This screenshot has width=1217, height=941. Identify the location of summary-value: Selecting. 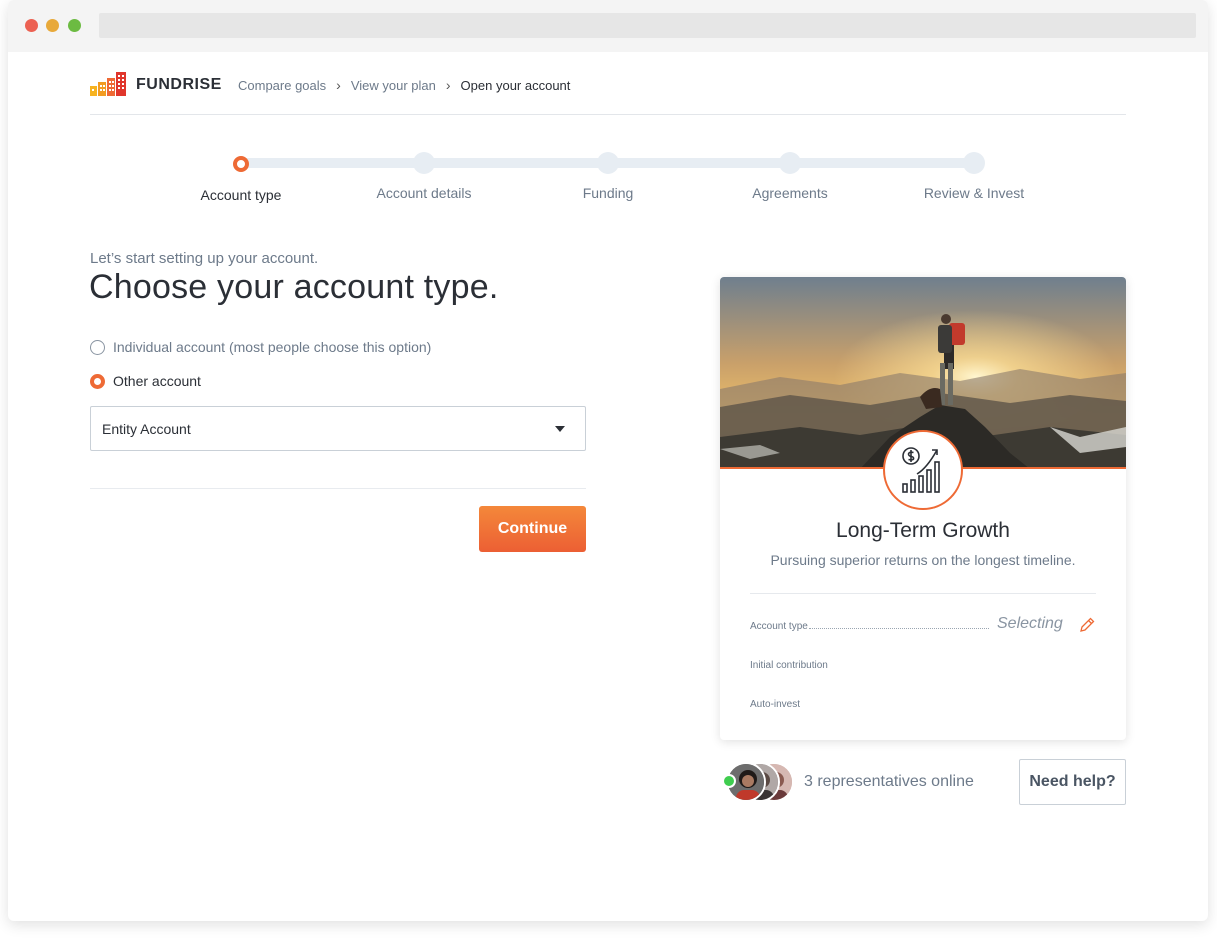
(1030, 623).